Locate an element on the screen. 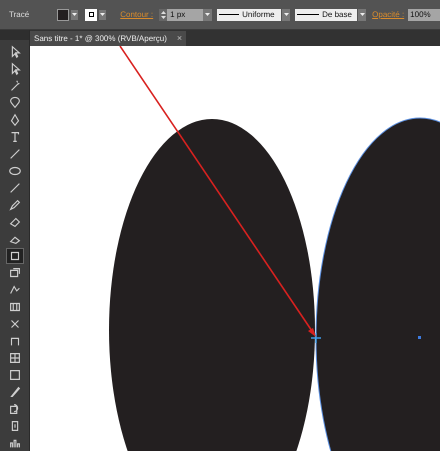 The height and width of the screenshot is (451, 440). document-tab: Sans titre - 1* @ 300% (RVB/Aperçu) × is located at coordinates (108, 38).